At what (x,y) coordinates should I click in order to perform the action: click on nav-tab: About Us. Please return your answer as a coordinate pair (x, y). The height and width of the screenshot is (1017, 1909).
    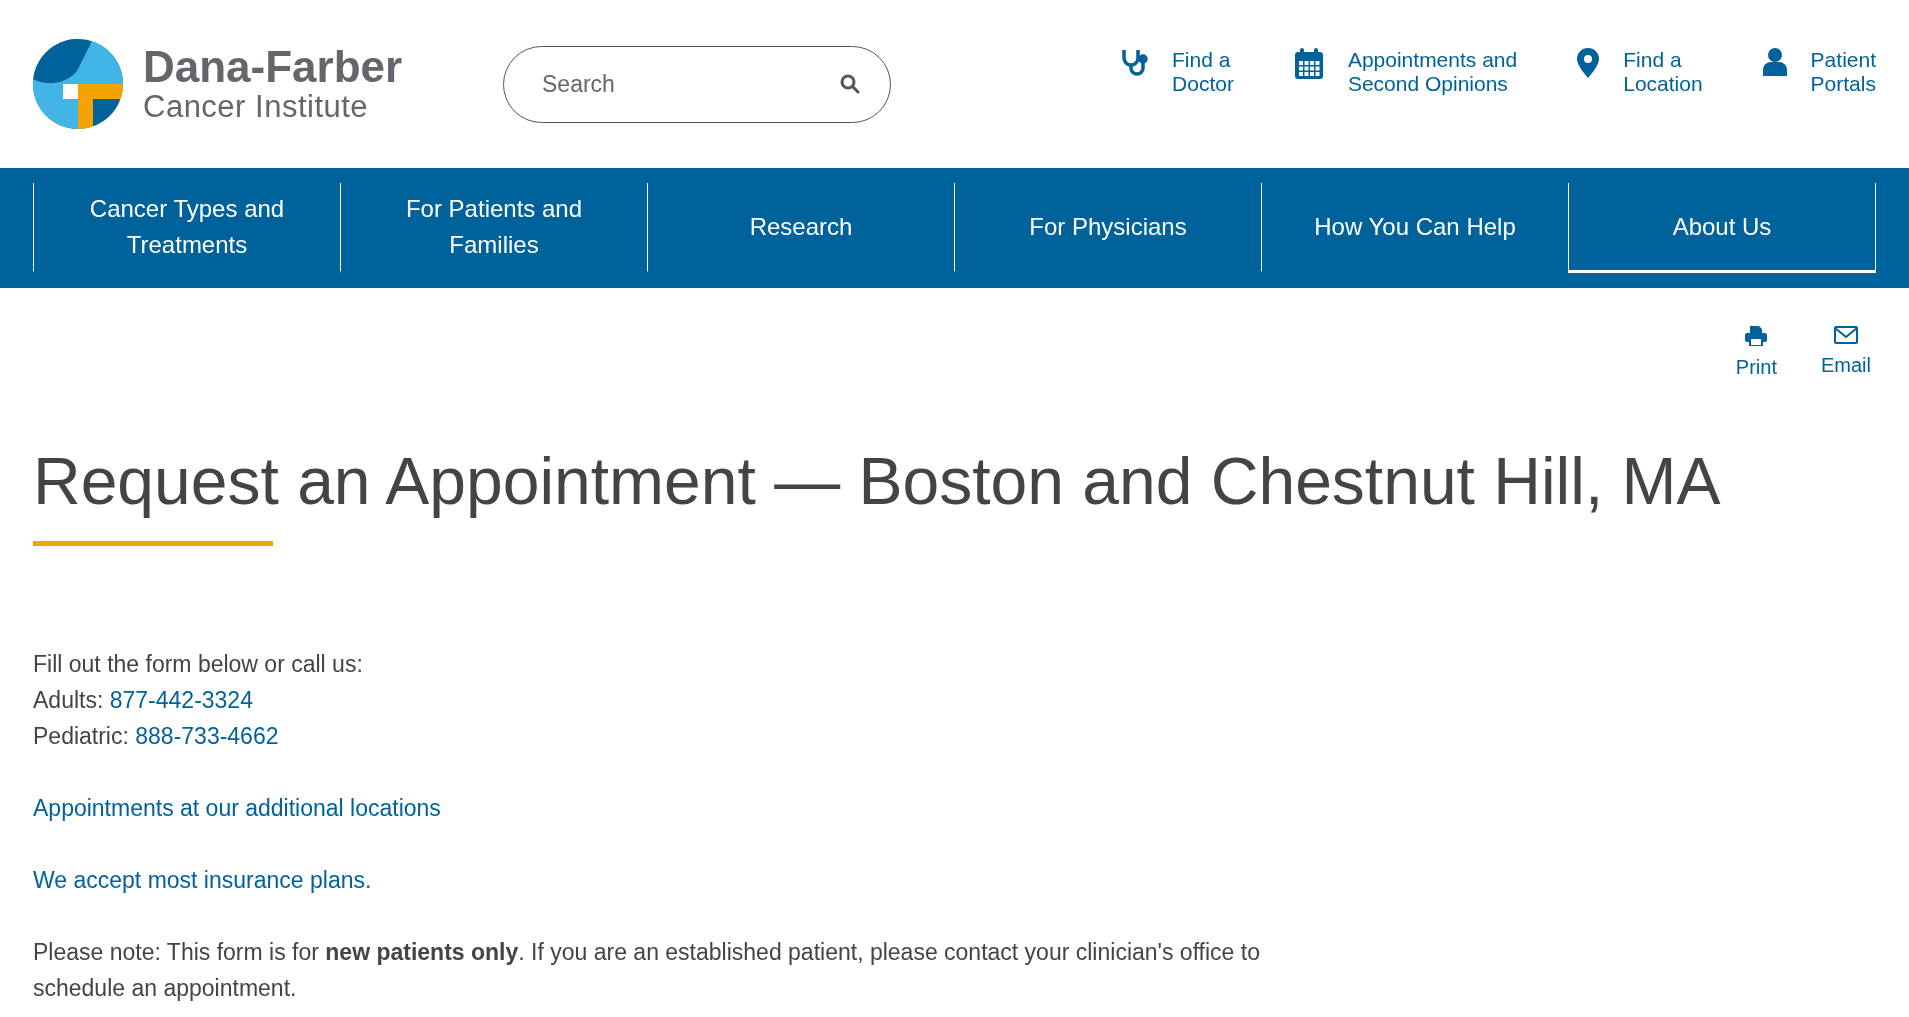
    Looking at the image, I should click on (1722, 228).